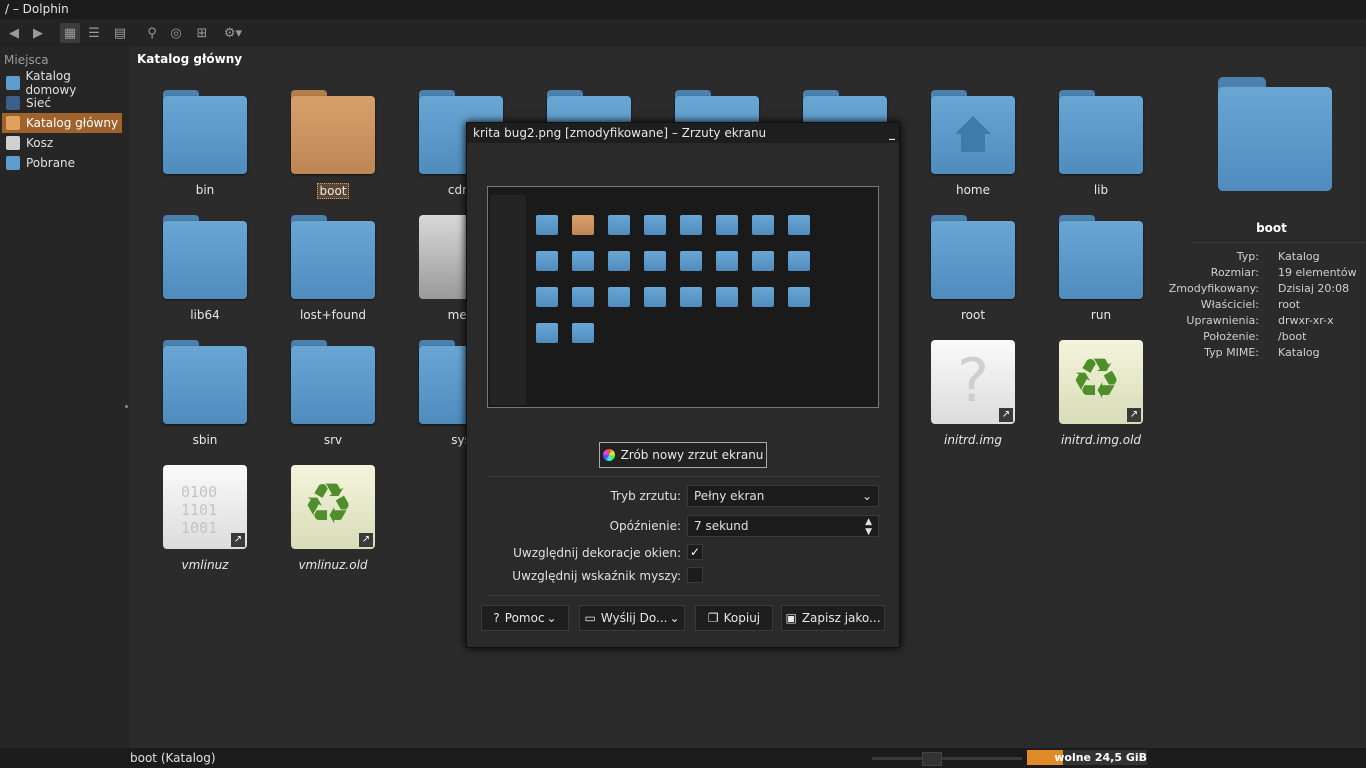 The image size is (1366, 768). What do you see at coordinates (1271, 228) in the screenshot?
I see `info-name: boot` at bounding box center [1271, 228].